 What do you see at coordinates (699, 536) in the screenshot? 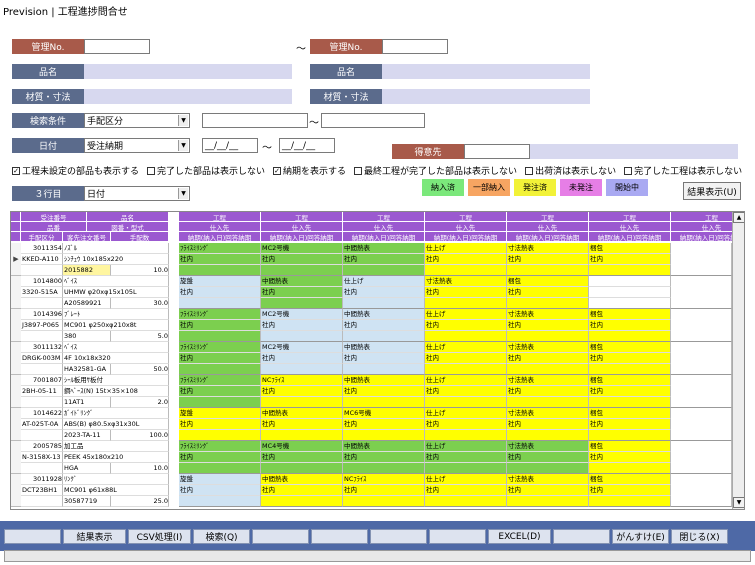
I see `footer-button-11: 閉じる(X)` at bounding box center [699, 536].